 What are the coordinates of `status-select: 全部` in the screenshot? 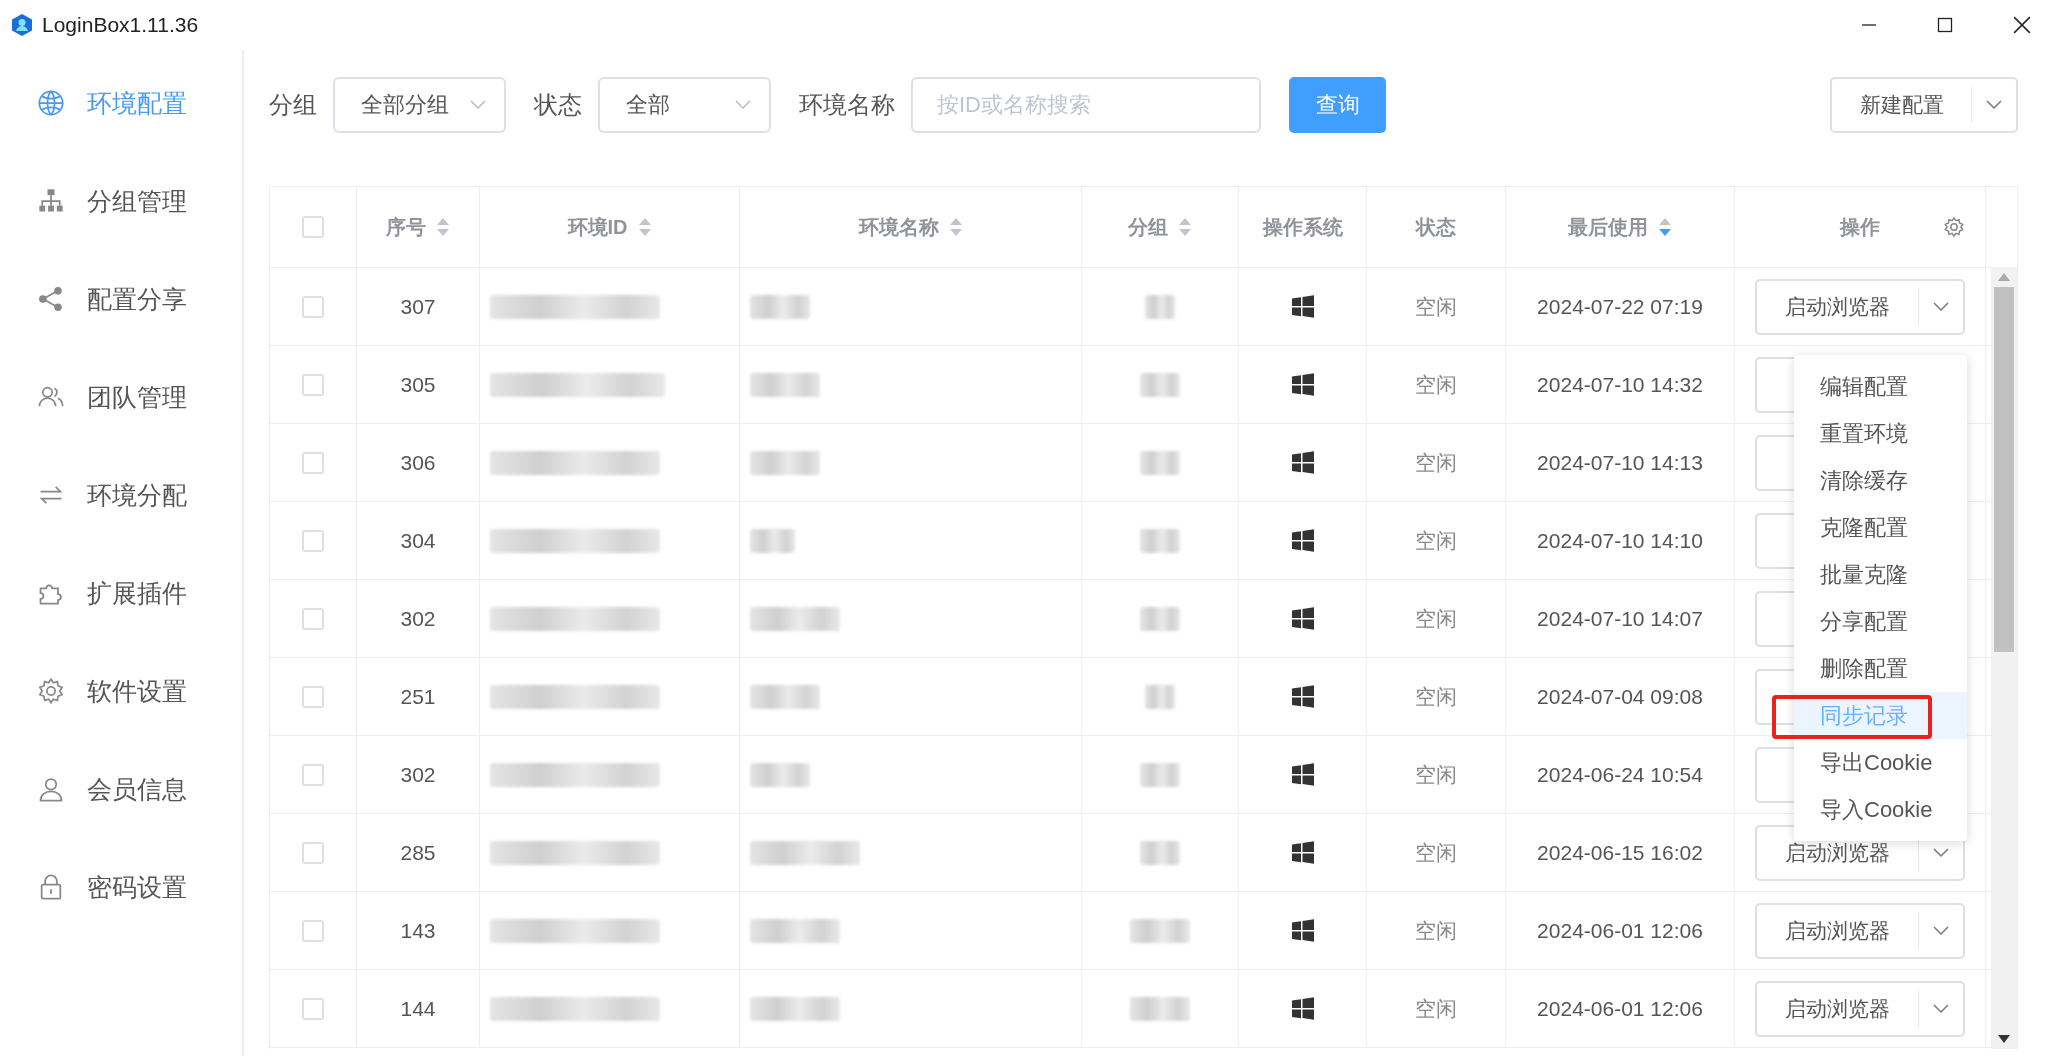 It's located at (684, 105).